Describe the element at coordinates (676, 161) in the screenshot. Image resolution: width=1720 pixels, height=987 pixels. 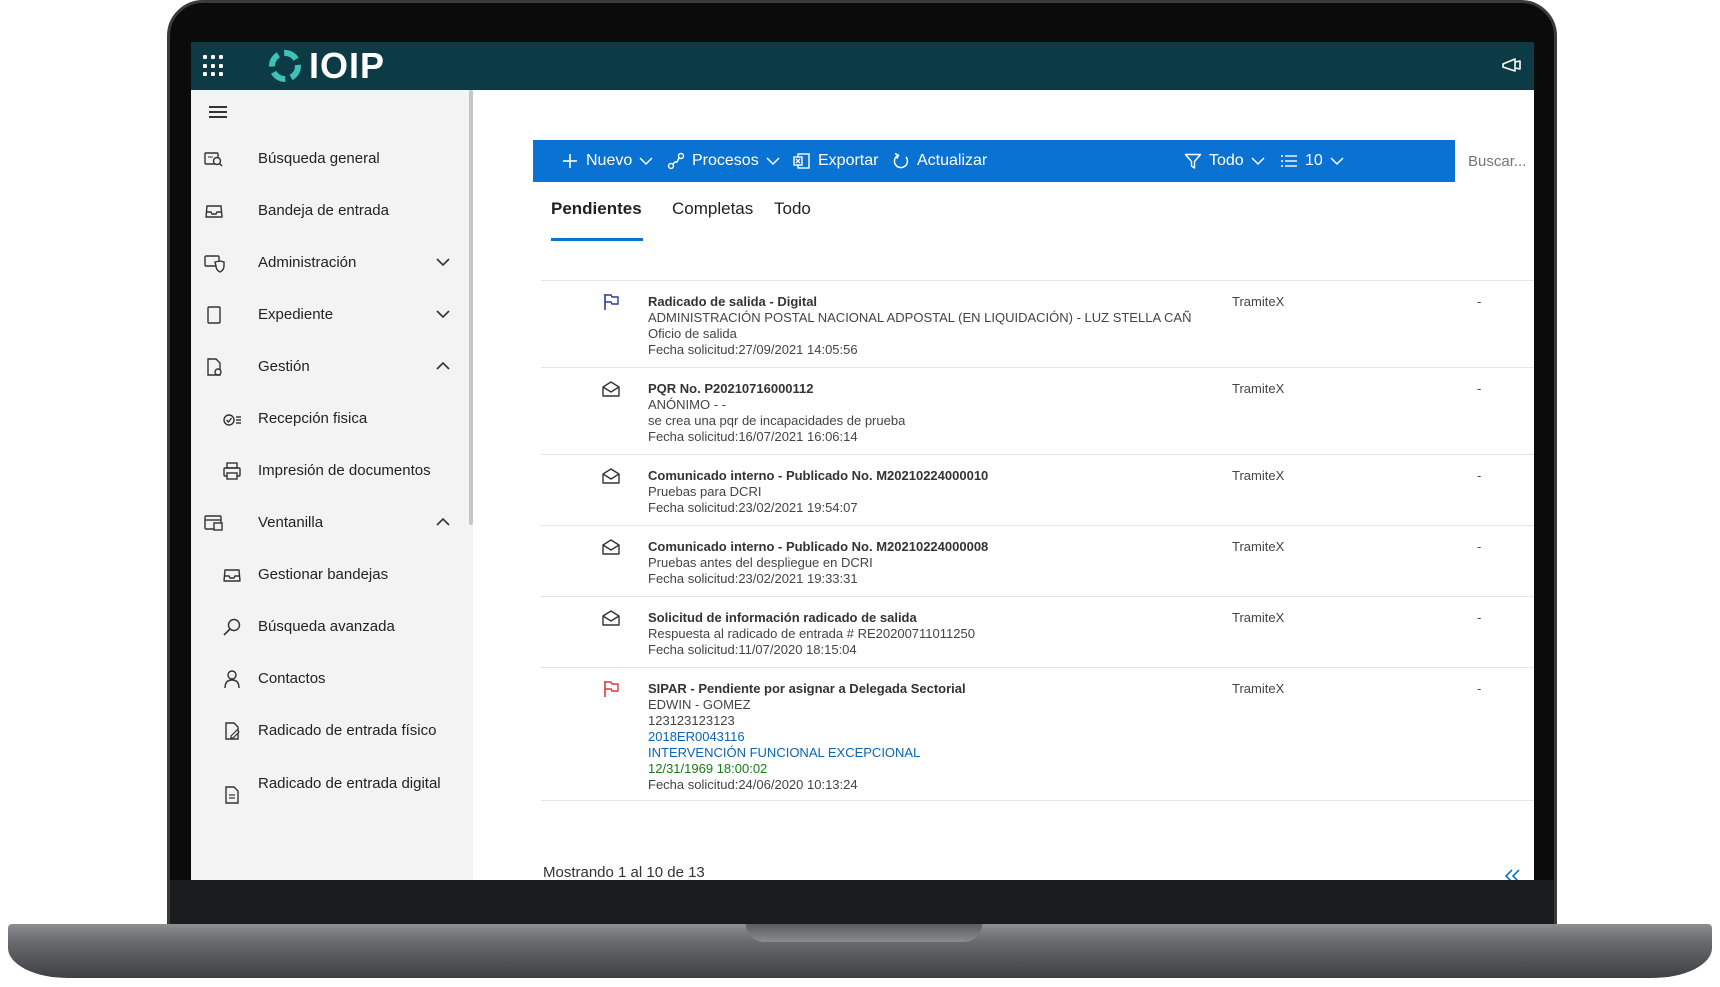
I see `flow-icon` at that location.